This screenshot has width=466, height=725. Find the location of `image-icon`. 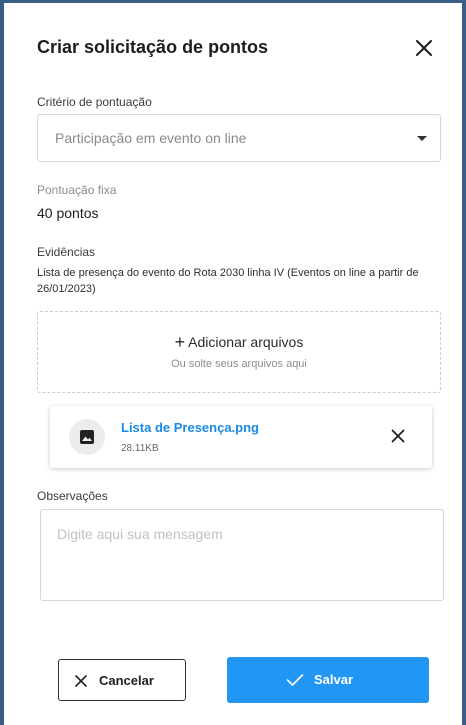

image-icon is located at coordinates (87, 437).